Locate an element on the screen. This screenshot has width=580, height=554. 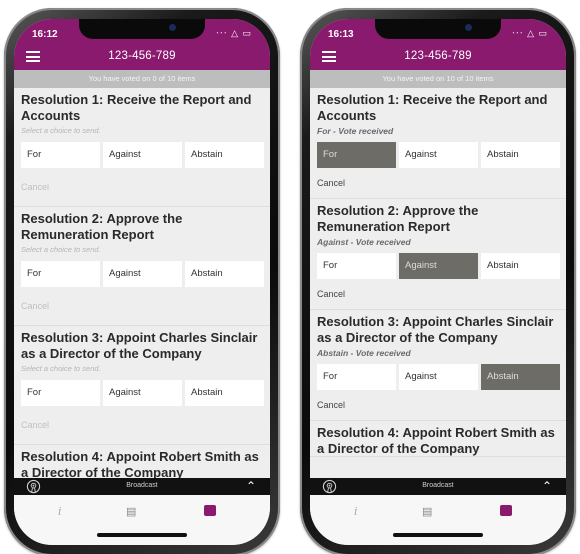
resolution-hint: Against - Vote received is located at coordinates (364, 242).